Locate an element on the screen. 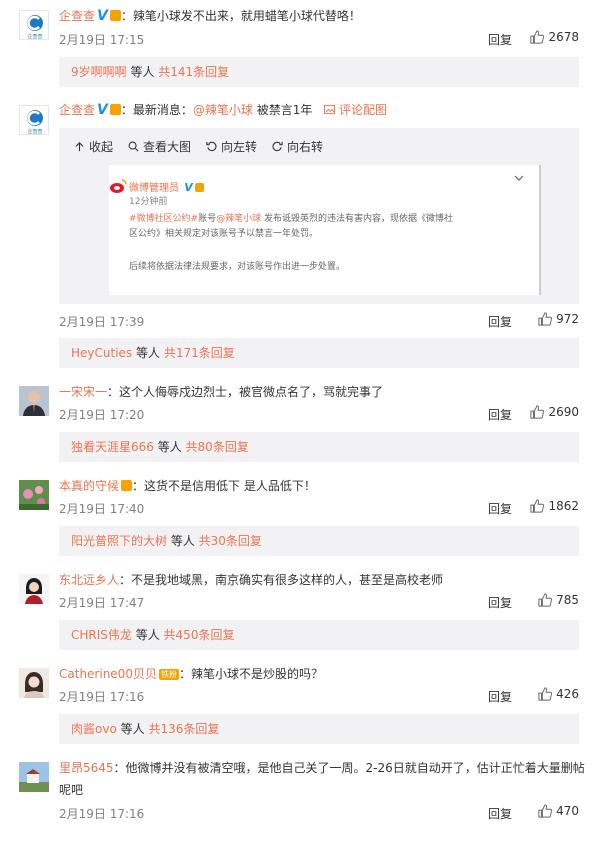  username: 本真的守候 is located at coordinates (89, 486).